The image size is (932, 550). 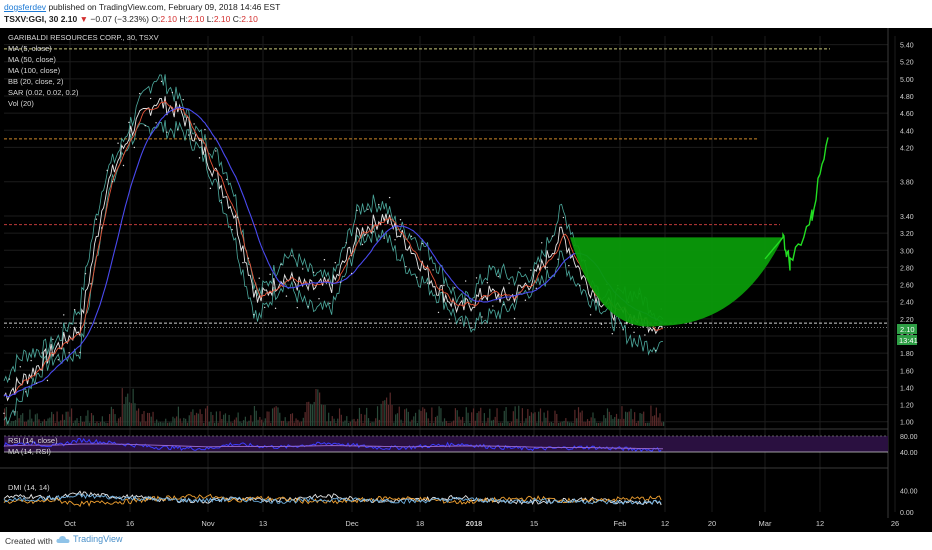 What do you see at coordinates (474, 523) in the screenshot?
I see `x-tick-label: 2018` at bounding box center [474, 523].